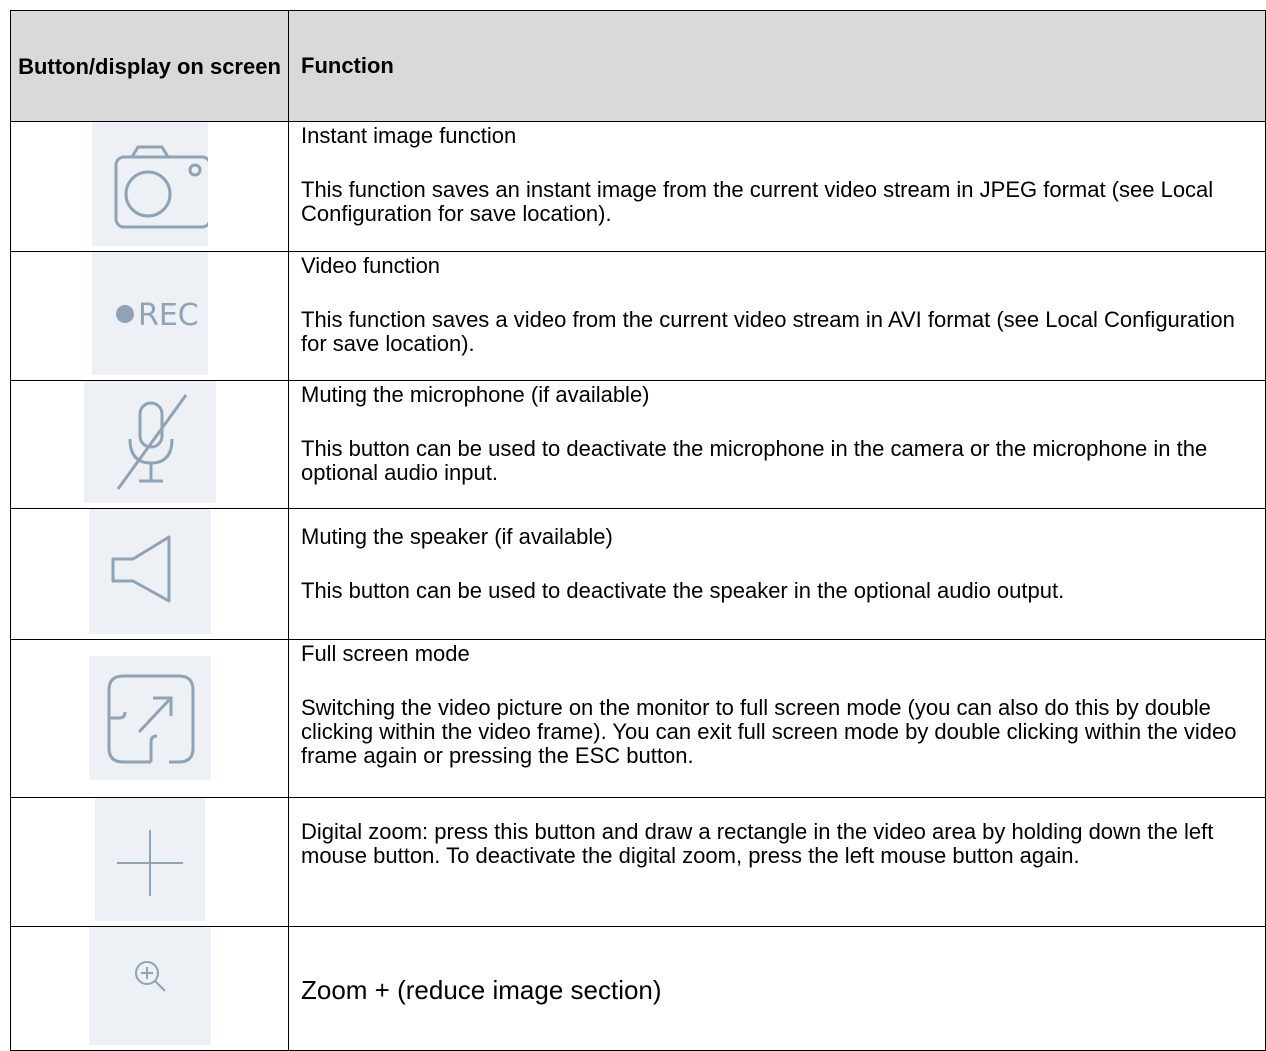 This screenshot has width=1266, height=1051. I want to click on mute-speaker-button, so click(149, 571).